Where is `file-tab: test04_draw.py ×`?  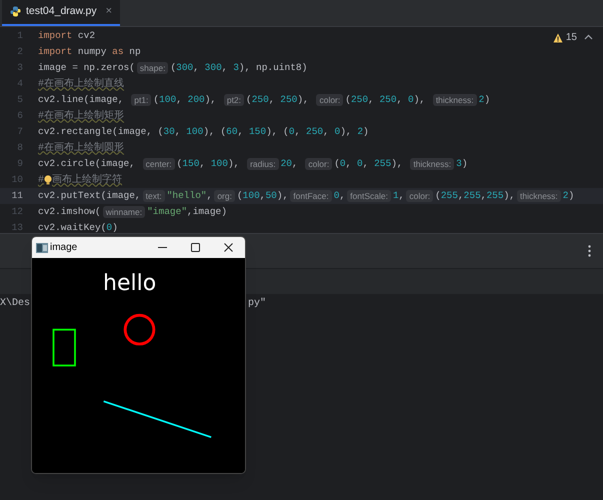 file-tab: test04_draw.py × is located at coordinates (61, 13).